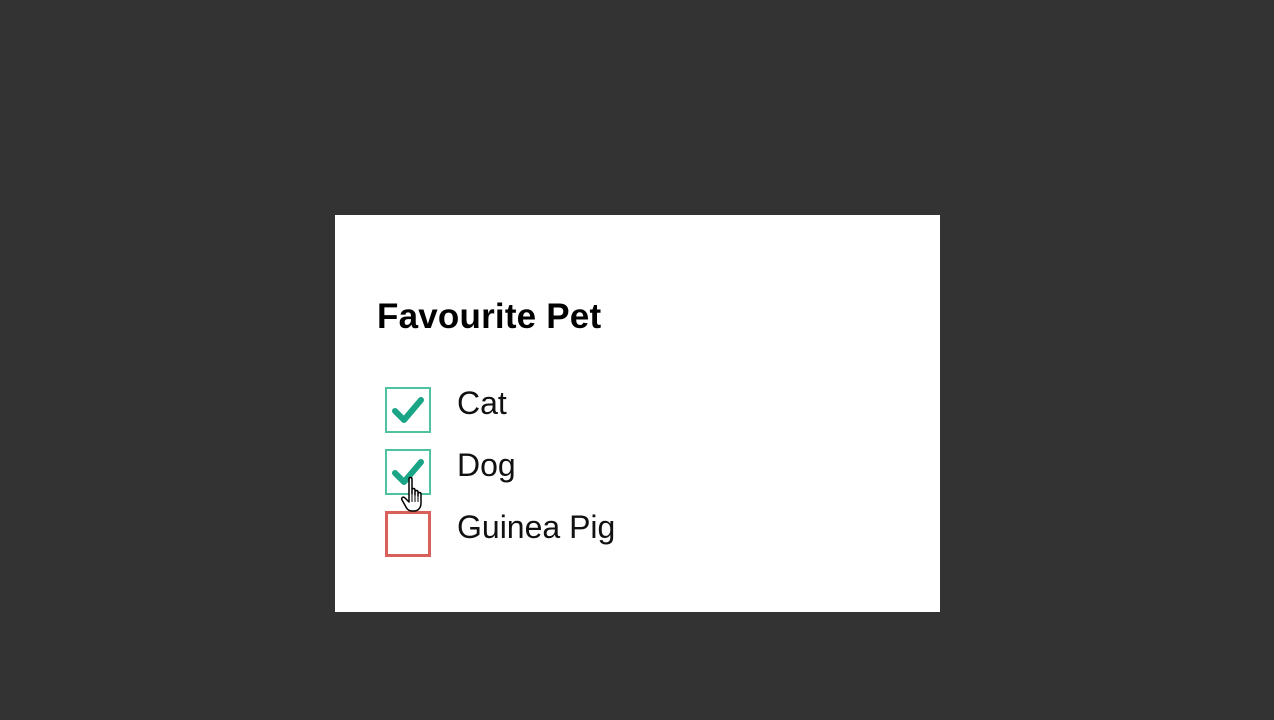 This screenshot has width=1274, height=720. I want to click on cat-checkbox, so click(408, 410).